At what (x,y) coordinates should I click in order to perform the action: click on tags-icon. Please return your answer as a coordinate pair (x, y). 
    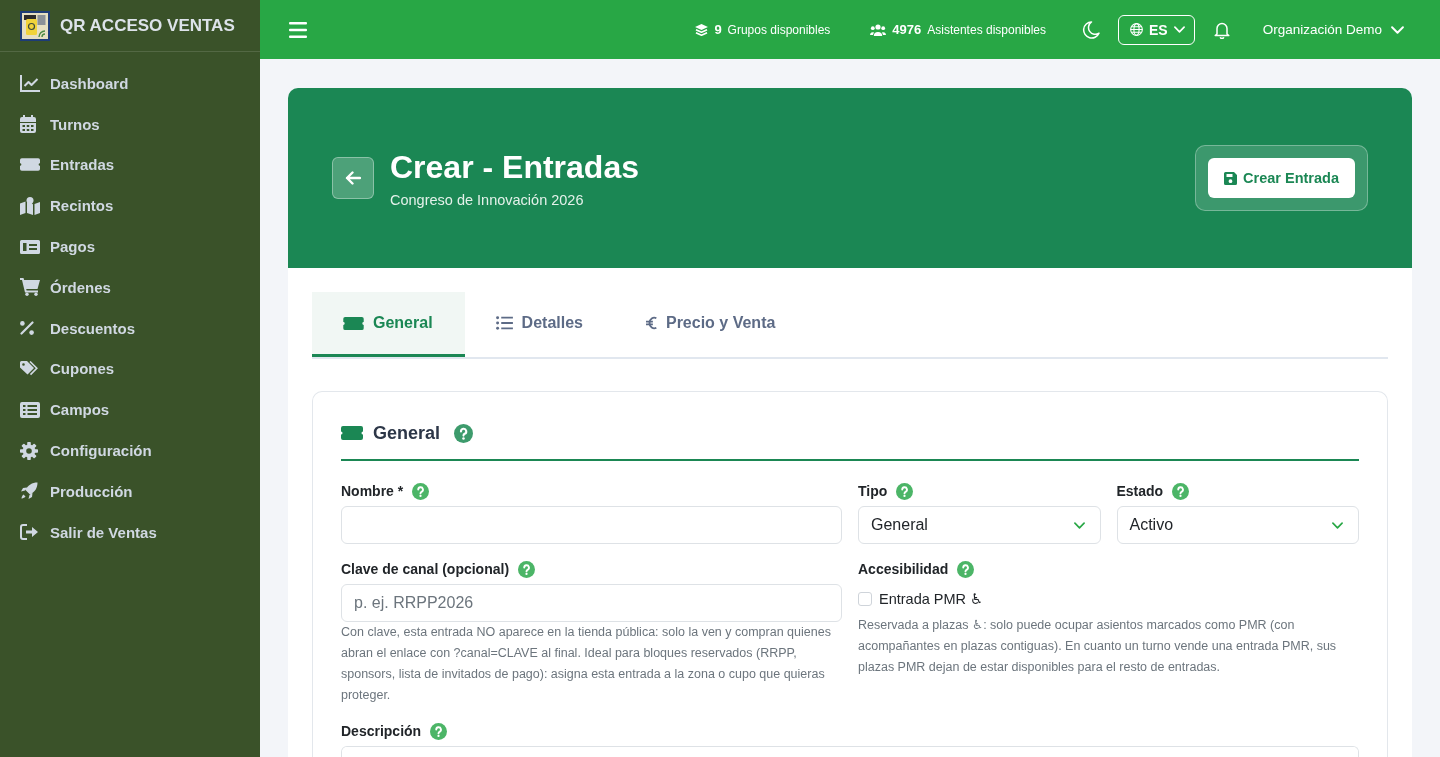
    Looking at the image, I should click on (29, 368).